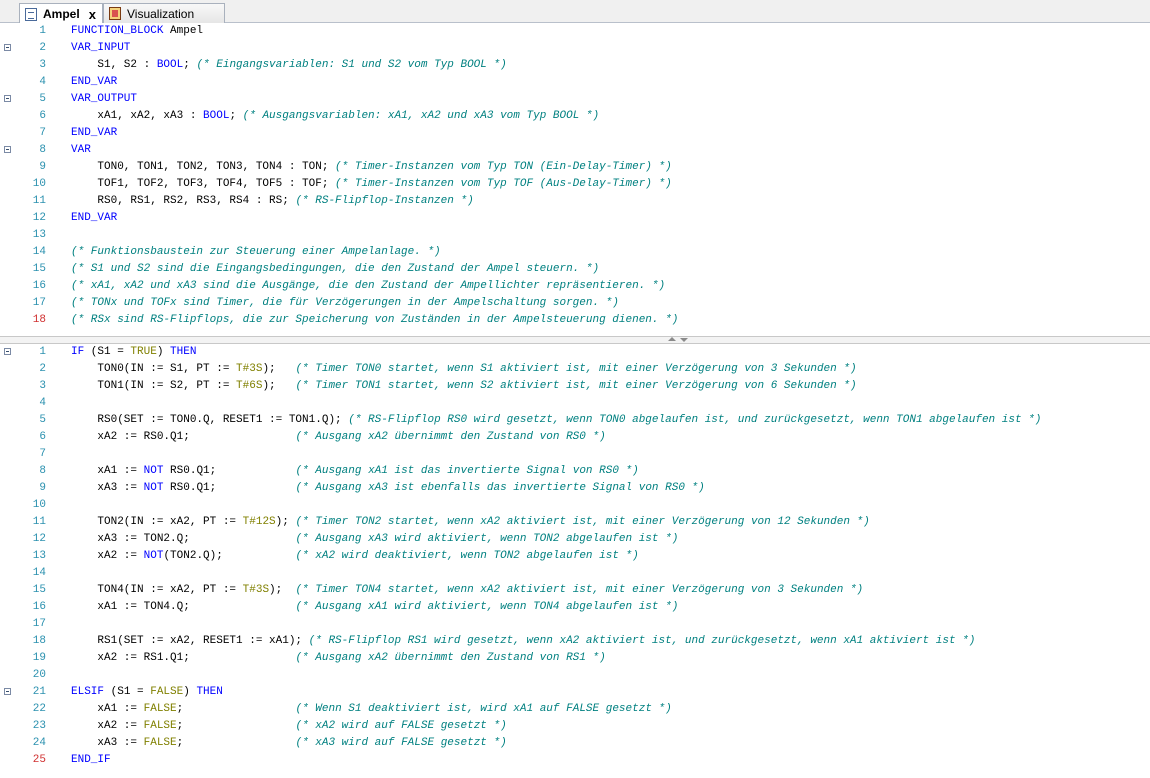  Describe the element at coordinates (114, 65) in the screenshot. I see `code-token: S1, S2 :` at that location.